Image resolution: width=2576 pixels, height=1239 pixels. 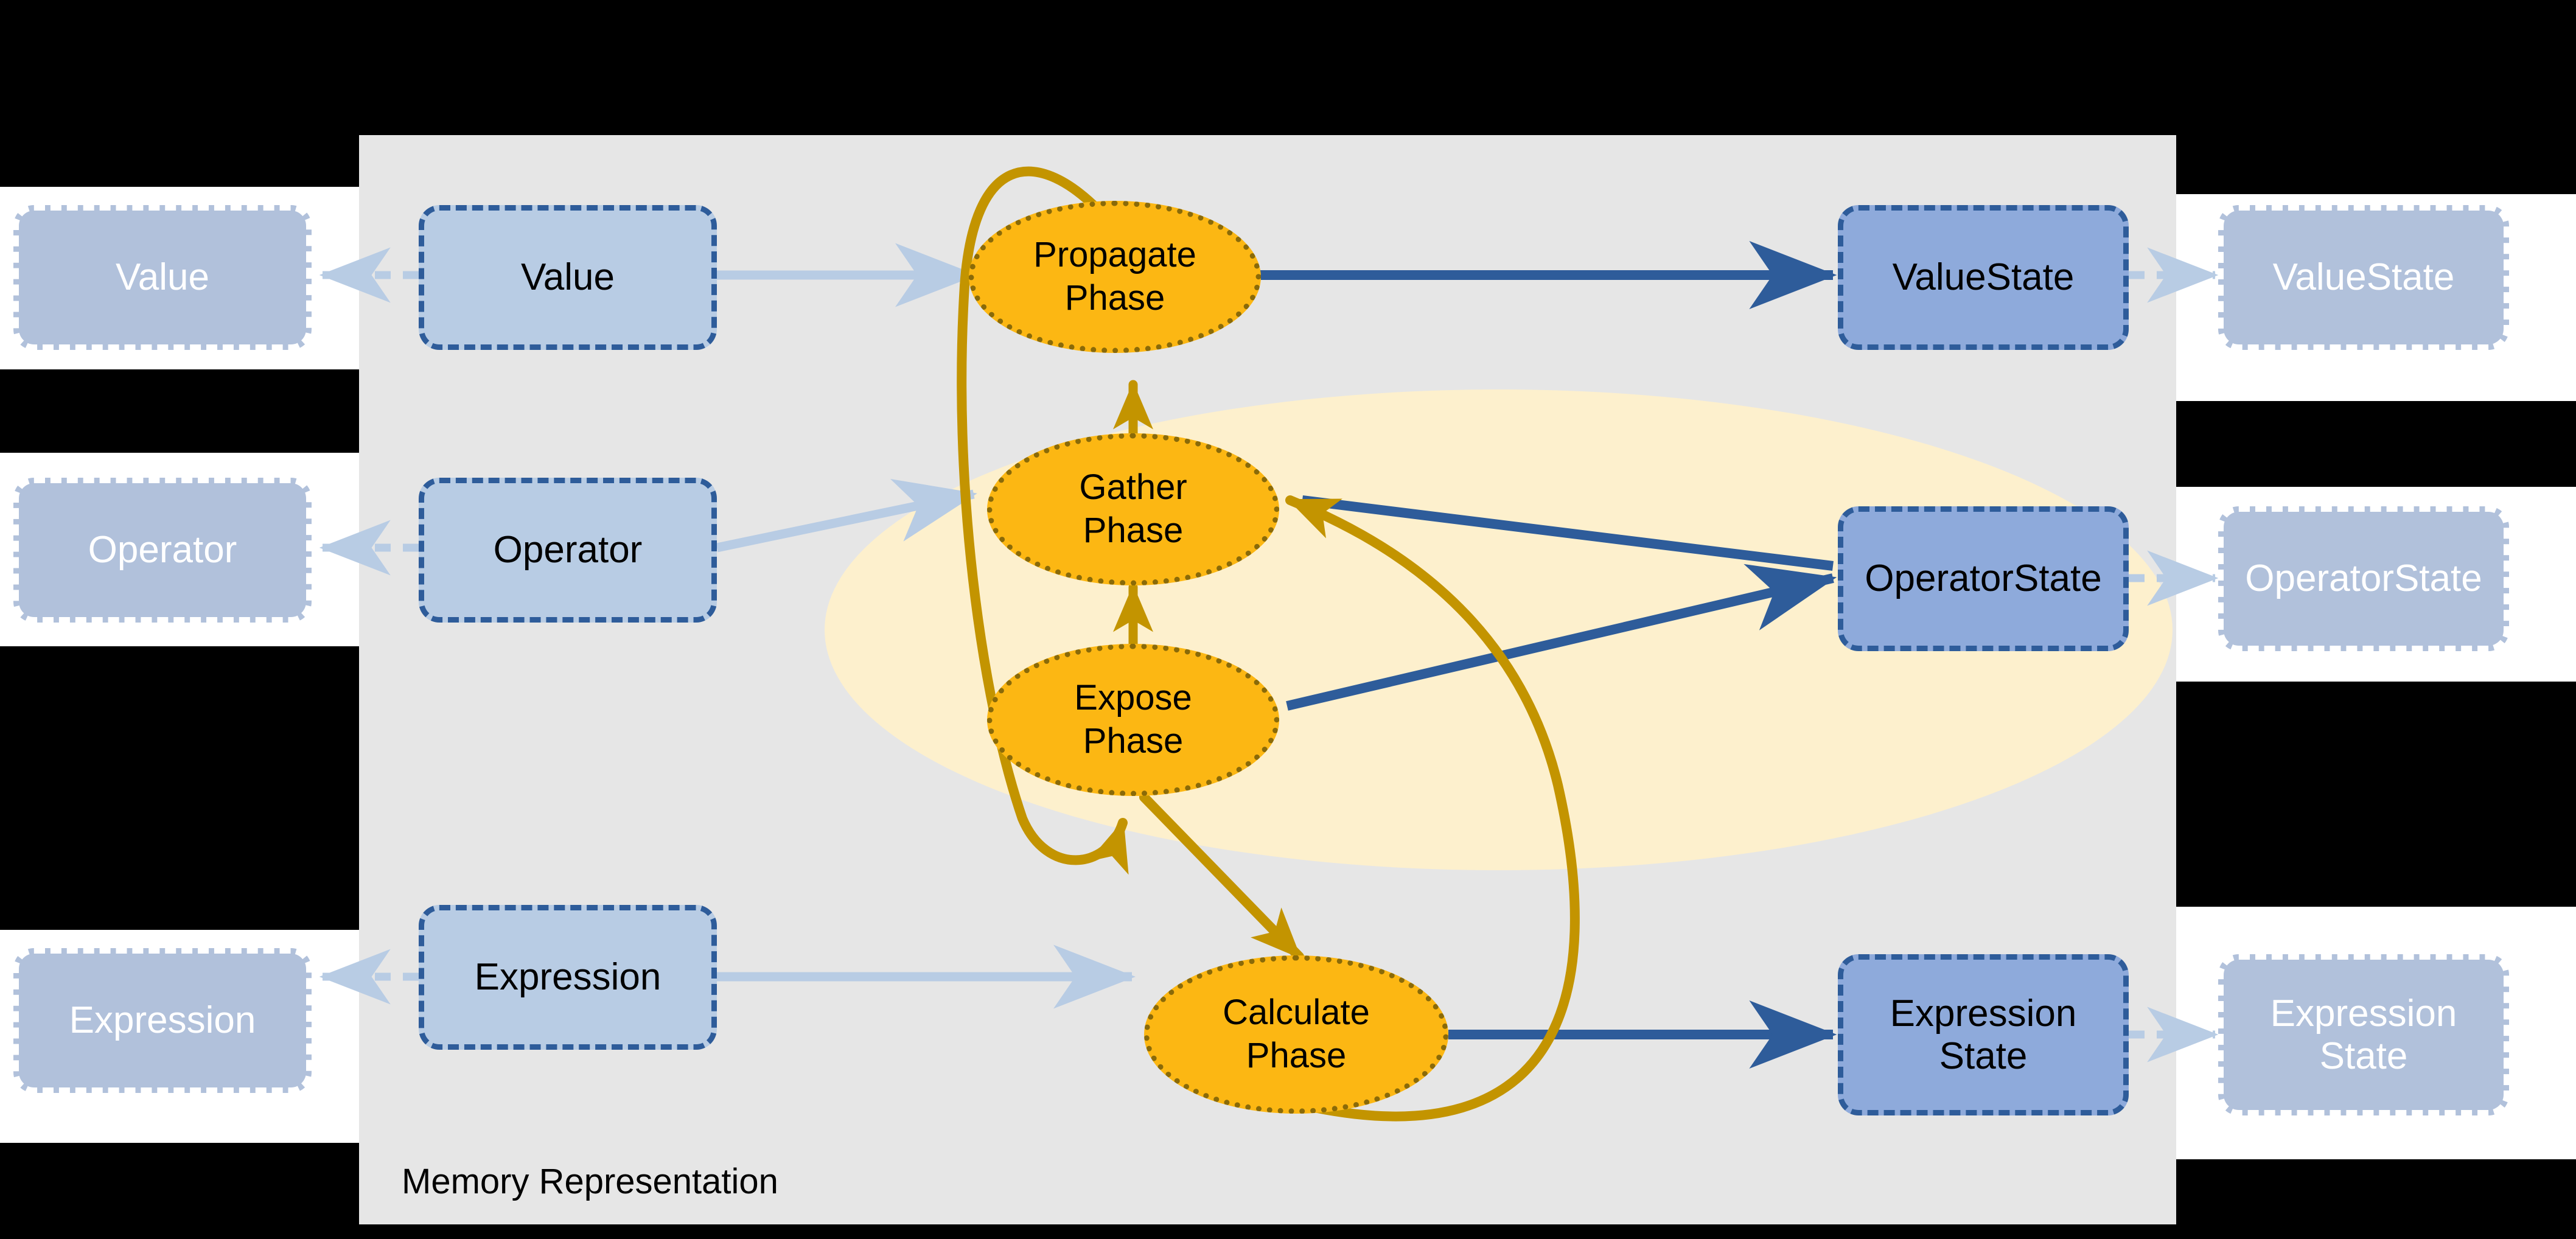 I want to click on state-box-expression-state-line1: Expression, so click(x=1983, y=1014).